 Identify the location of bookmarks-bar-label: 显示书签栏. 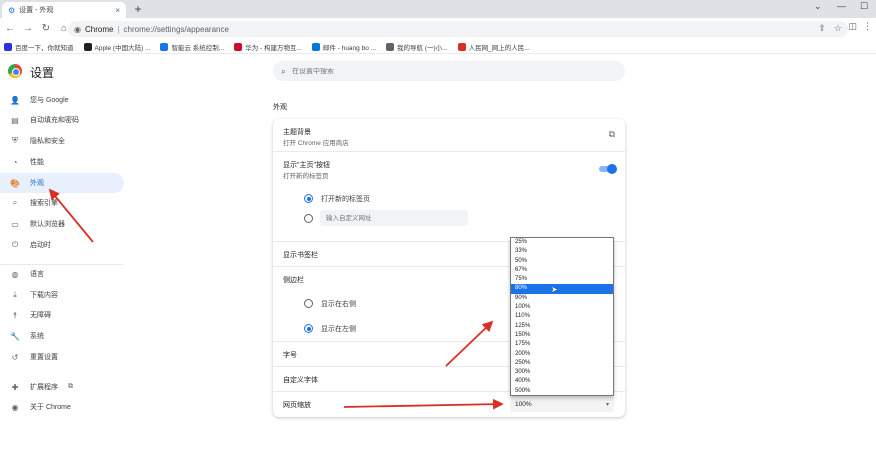
(300, 255).